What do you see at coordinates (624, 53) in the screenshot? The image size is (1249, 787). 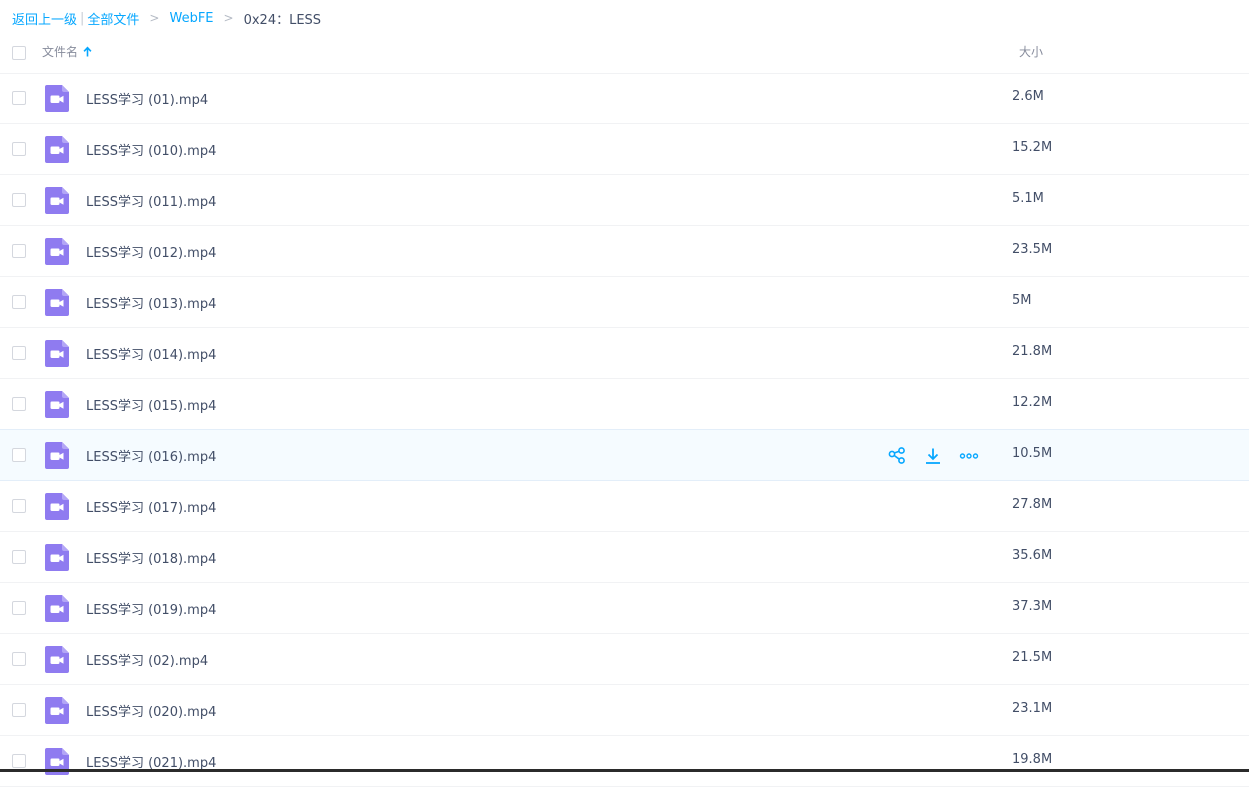 I see `file-list-header: 文件名 大小` at bounding box center [624, 53].